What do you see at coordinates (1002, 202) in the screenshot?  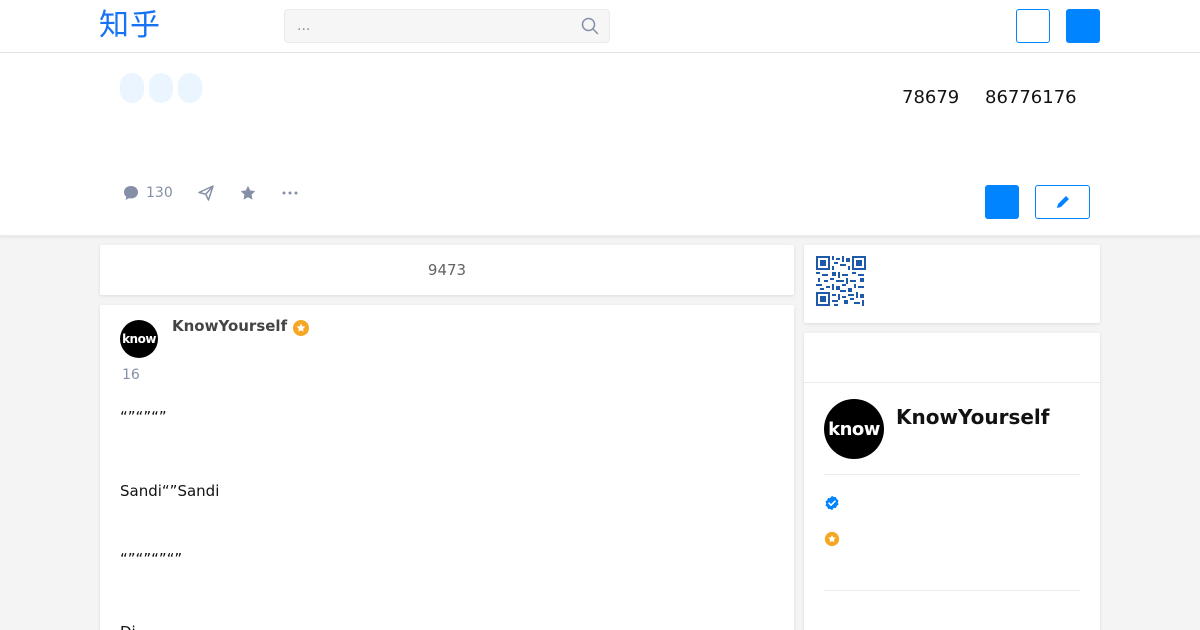 I see `follow-question-button` at bounding box center [1002, 202].